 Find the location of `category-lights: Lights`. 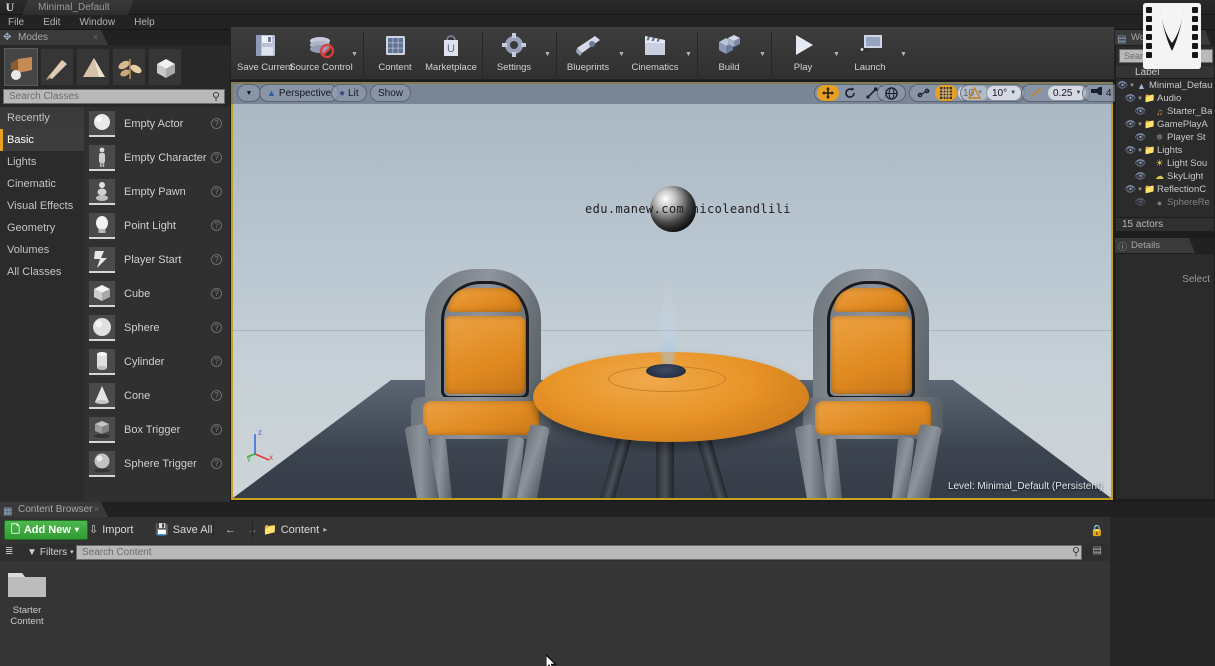

category-lights: Lights is located at coordinates (42, 162).